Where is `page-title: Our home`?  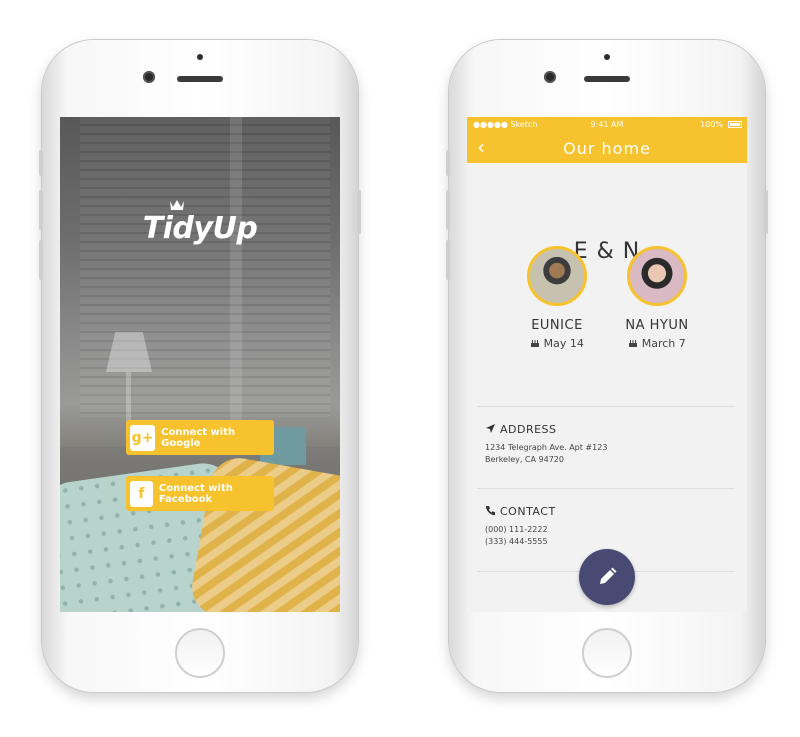
page-title: Our home is located at coordinates (607, 148).